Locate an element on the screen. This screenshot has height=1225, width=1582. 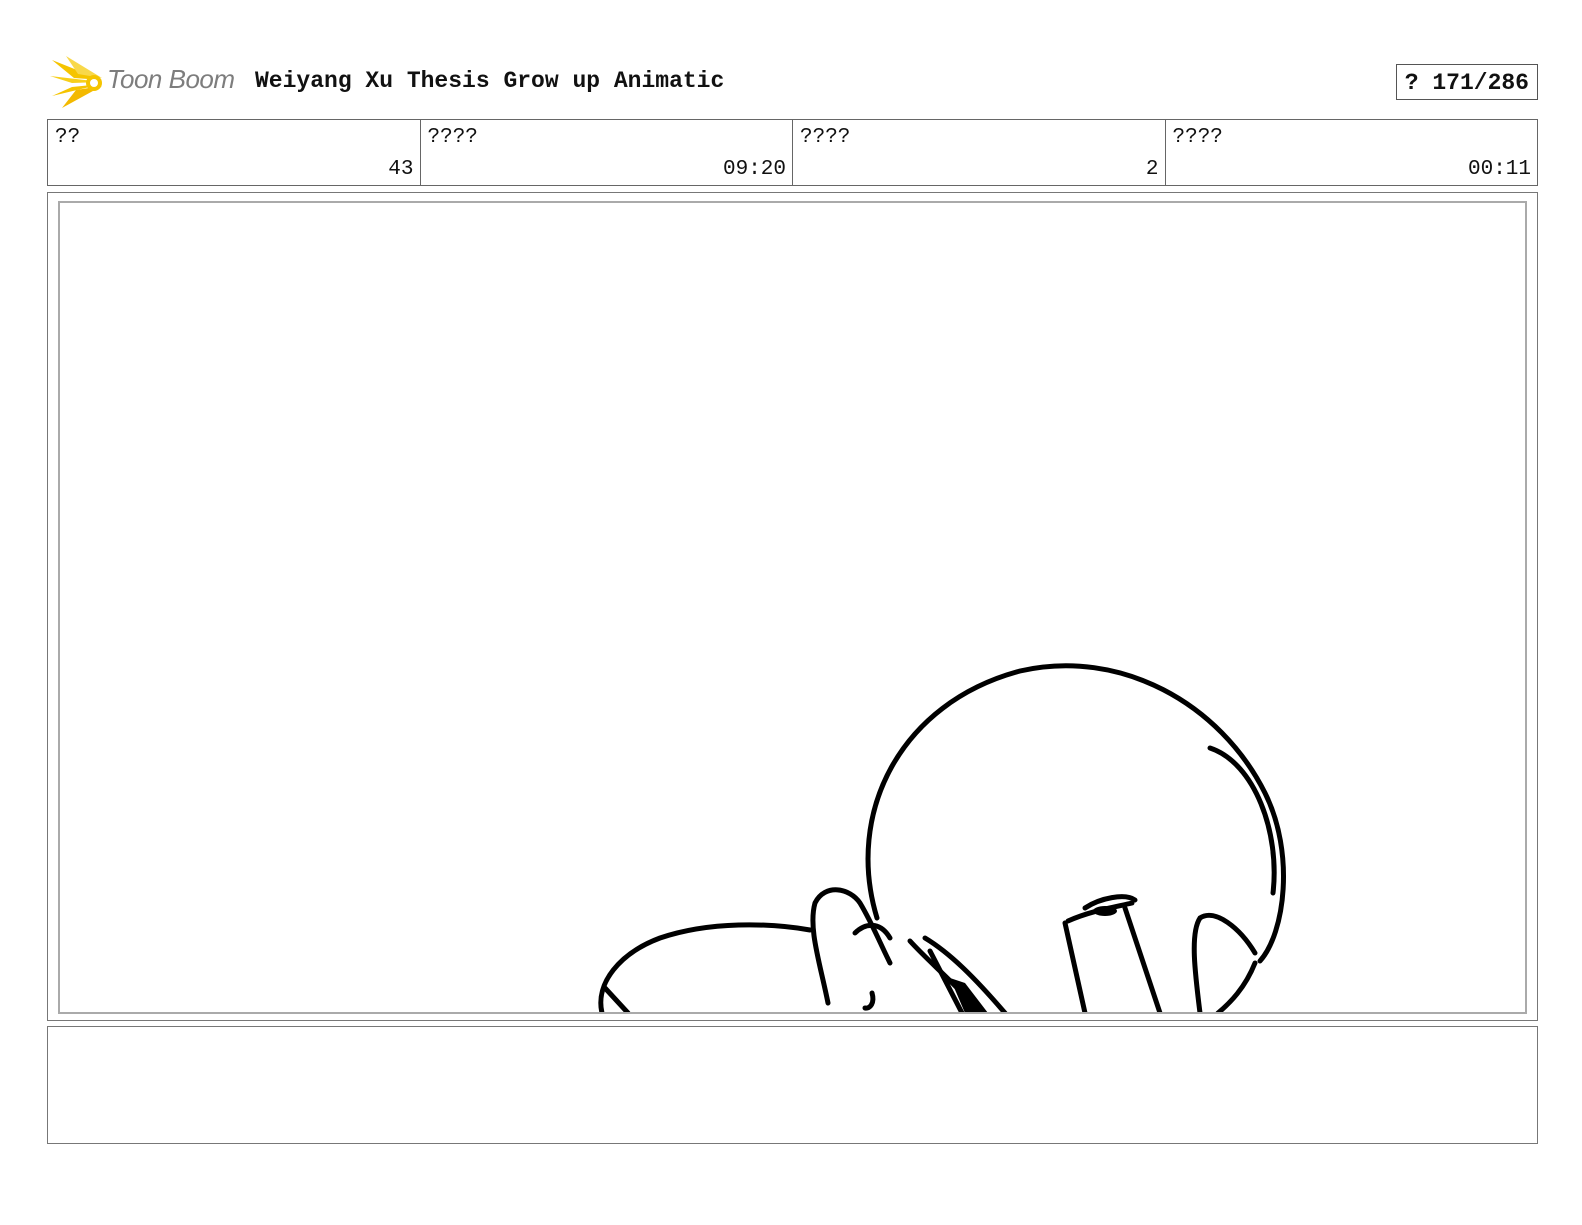
document-title: Weiyang Xu Thesis Grow up Animatic is located at coordinates (490, 81).